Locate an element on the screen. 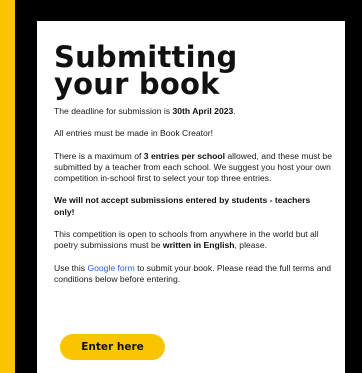  deadline-date: 30th April 2023 is located at coordinates (203, 111).